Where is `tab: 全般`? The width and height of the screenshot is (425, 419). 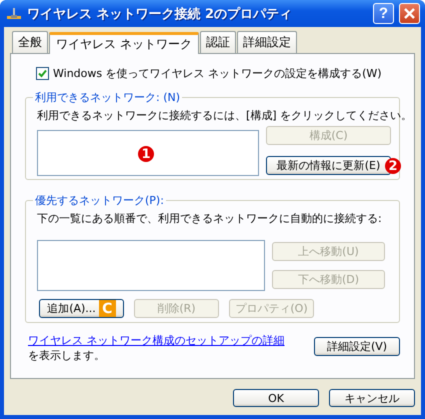
tab: 全般 is located at coordinates (30, 42).